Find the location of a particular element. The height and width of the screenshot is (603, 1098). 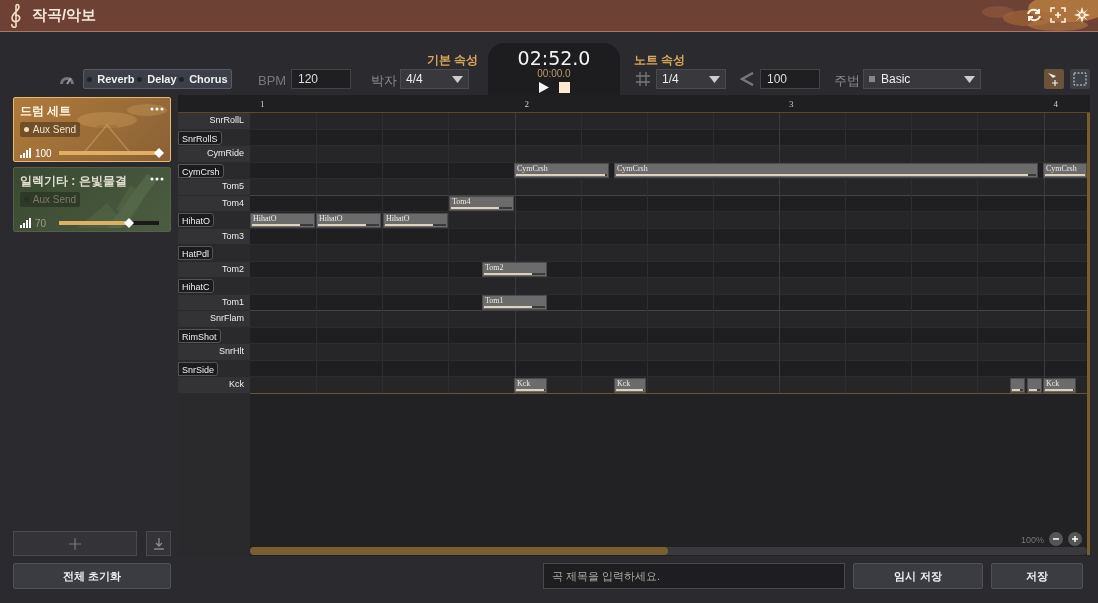

grid-dropdown: 1/4 is located at coordinates (691, 79).